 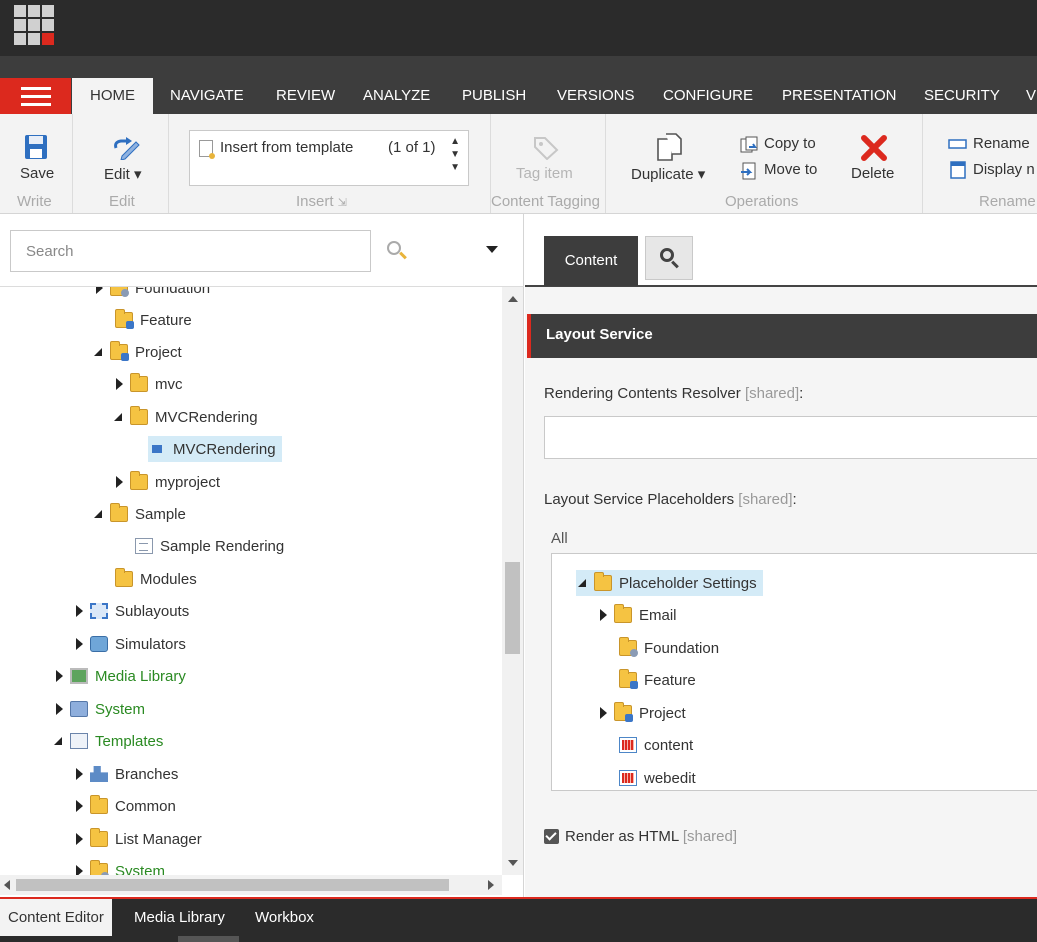 I want to click on edit-icon, so click(x=126, y=147).